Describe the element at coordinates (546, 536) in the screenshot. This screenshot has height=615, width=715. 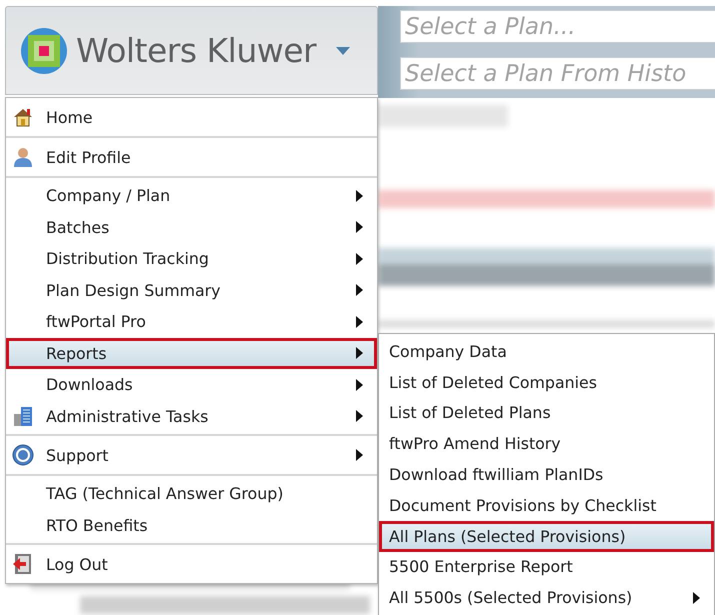
I see `submenu-item: All Plans (Selected Provisions)` at that location.